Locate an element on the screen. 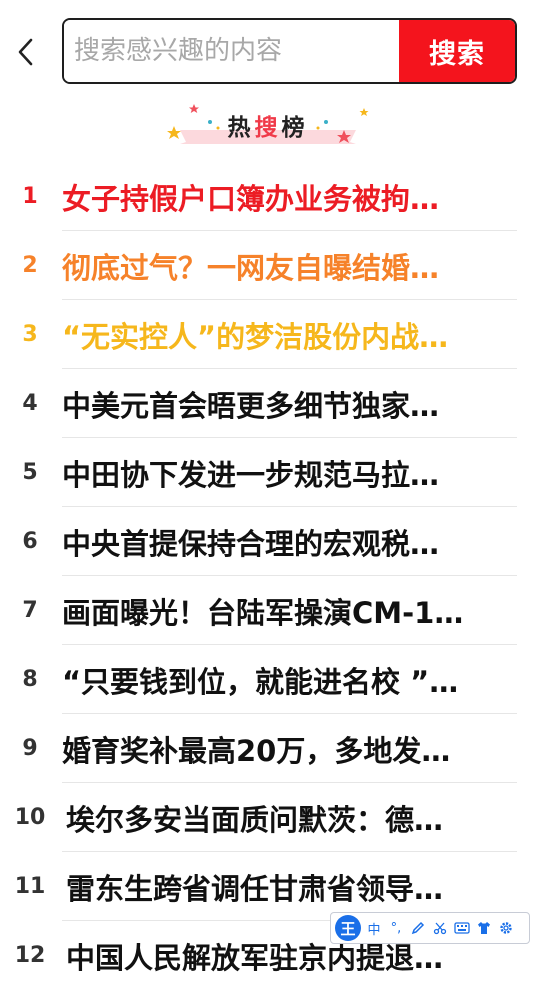 This screenshot has height=990, width=535. hot-item-rank: 4 is located at coordinates (30, 403).